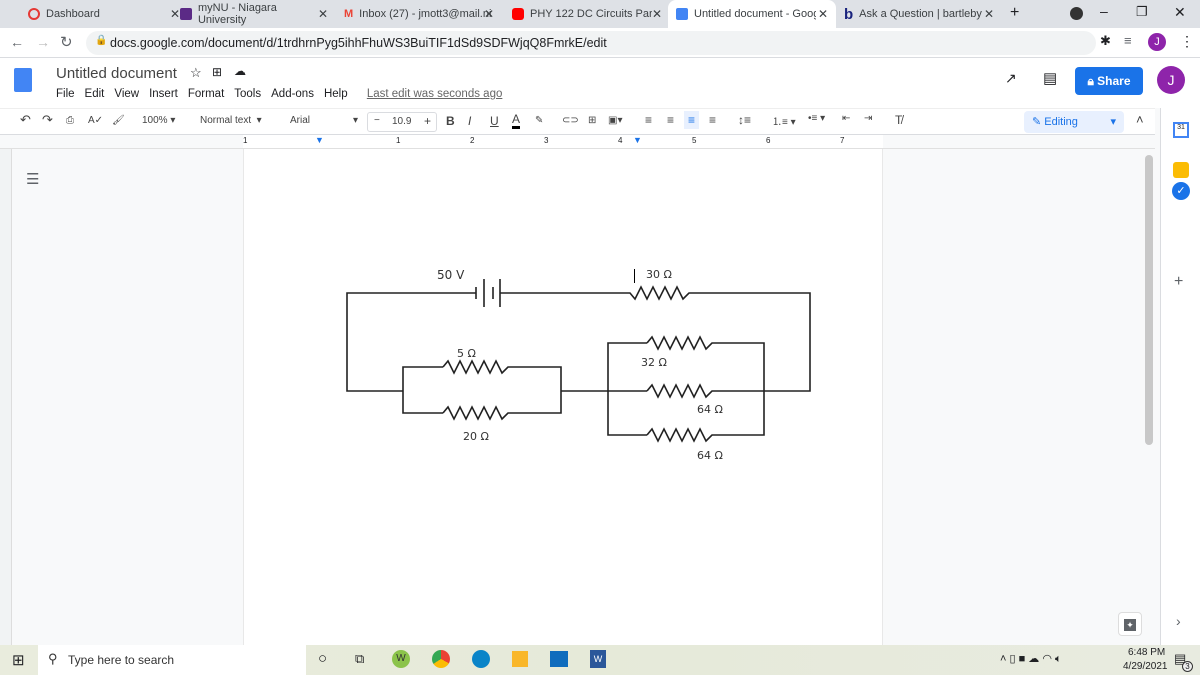 This screenshot has height=675, width=1200. What do you see at coordinates (710, 455) in the screenshot?
I see `resistor-label-64b: 64 Ω` at bounding box center [710, 455].